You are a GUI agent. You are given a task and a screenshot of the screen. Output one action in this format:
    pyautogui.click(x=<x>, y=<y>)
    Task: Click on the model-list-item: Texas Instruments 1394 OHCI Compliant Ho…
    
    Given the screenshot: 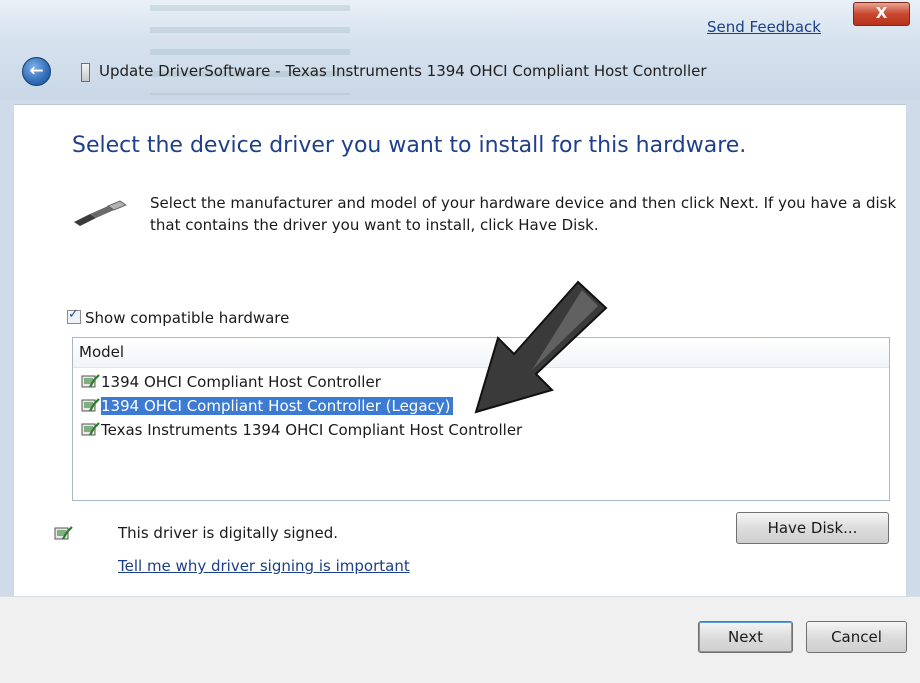 What is the action you would take?
    pyautogui.click(x=301, y=430)
    